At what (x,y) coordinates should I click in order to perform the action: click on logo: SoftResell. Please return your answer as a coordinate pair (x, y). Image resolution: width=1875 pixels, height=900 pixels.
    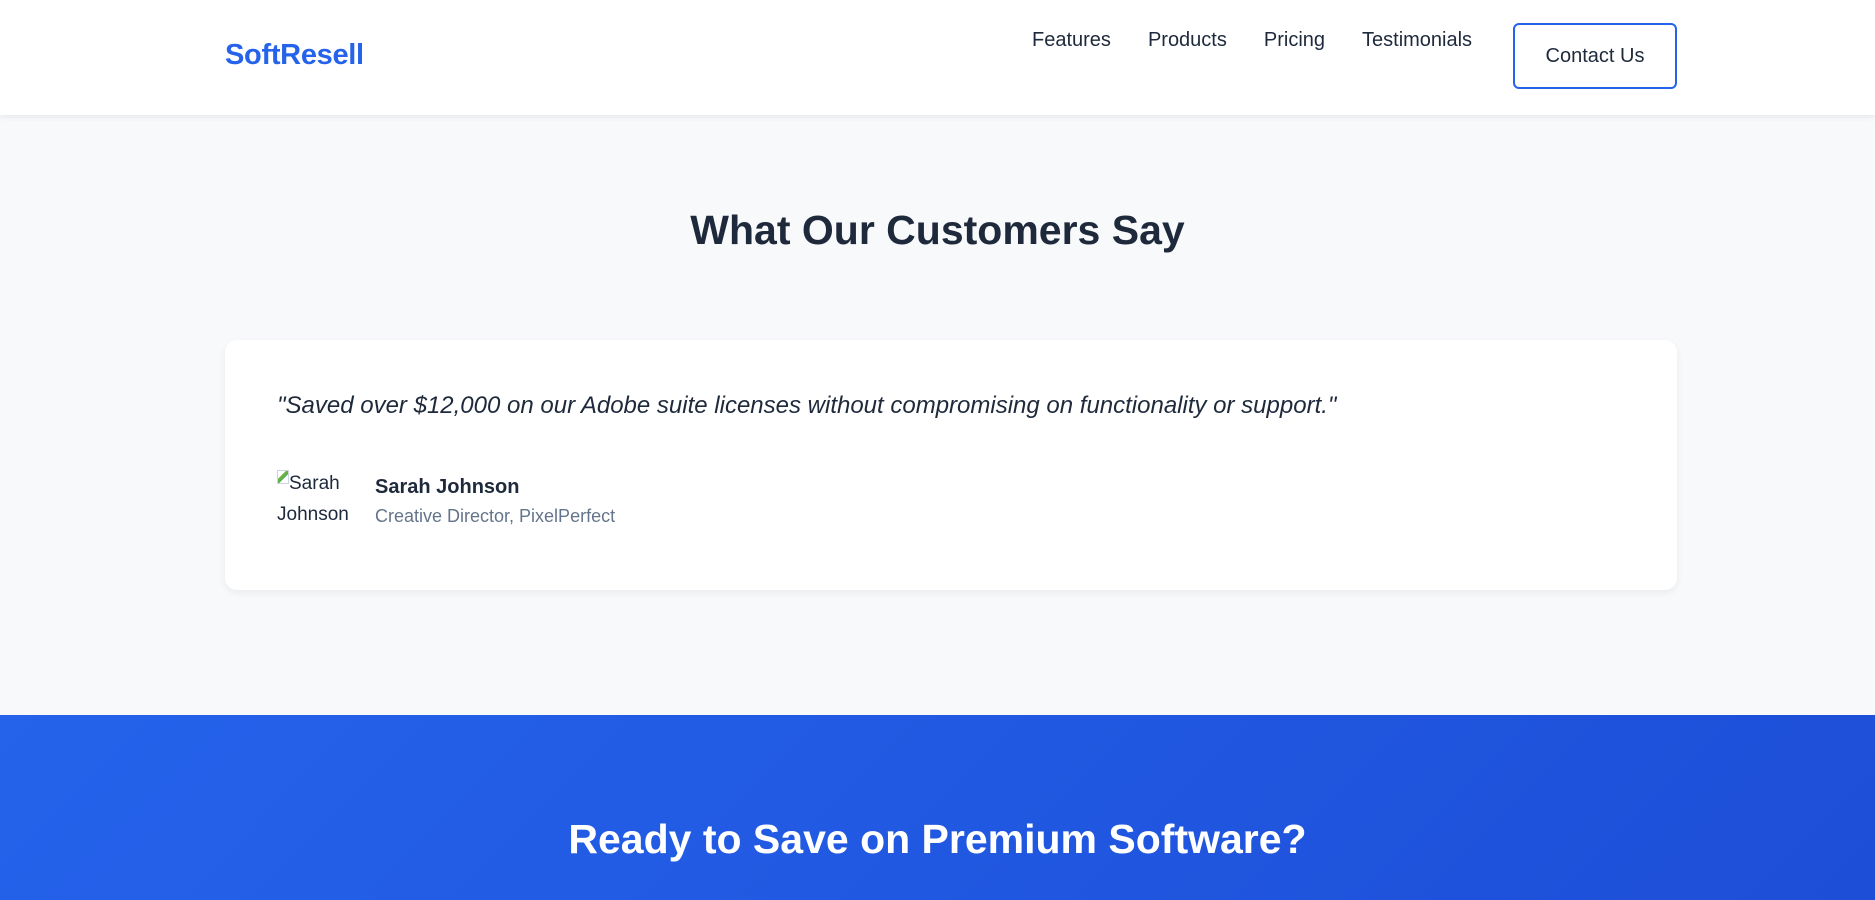
    Looking at the image, I should click on (294, 55).